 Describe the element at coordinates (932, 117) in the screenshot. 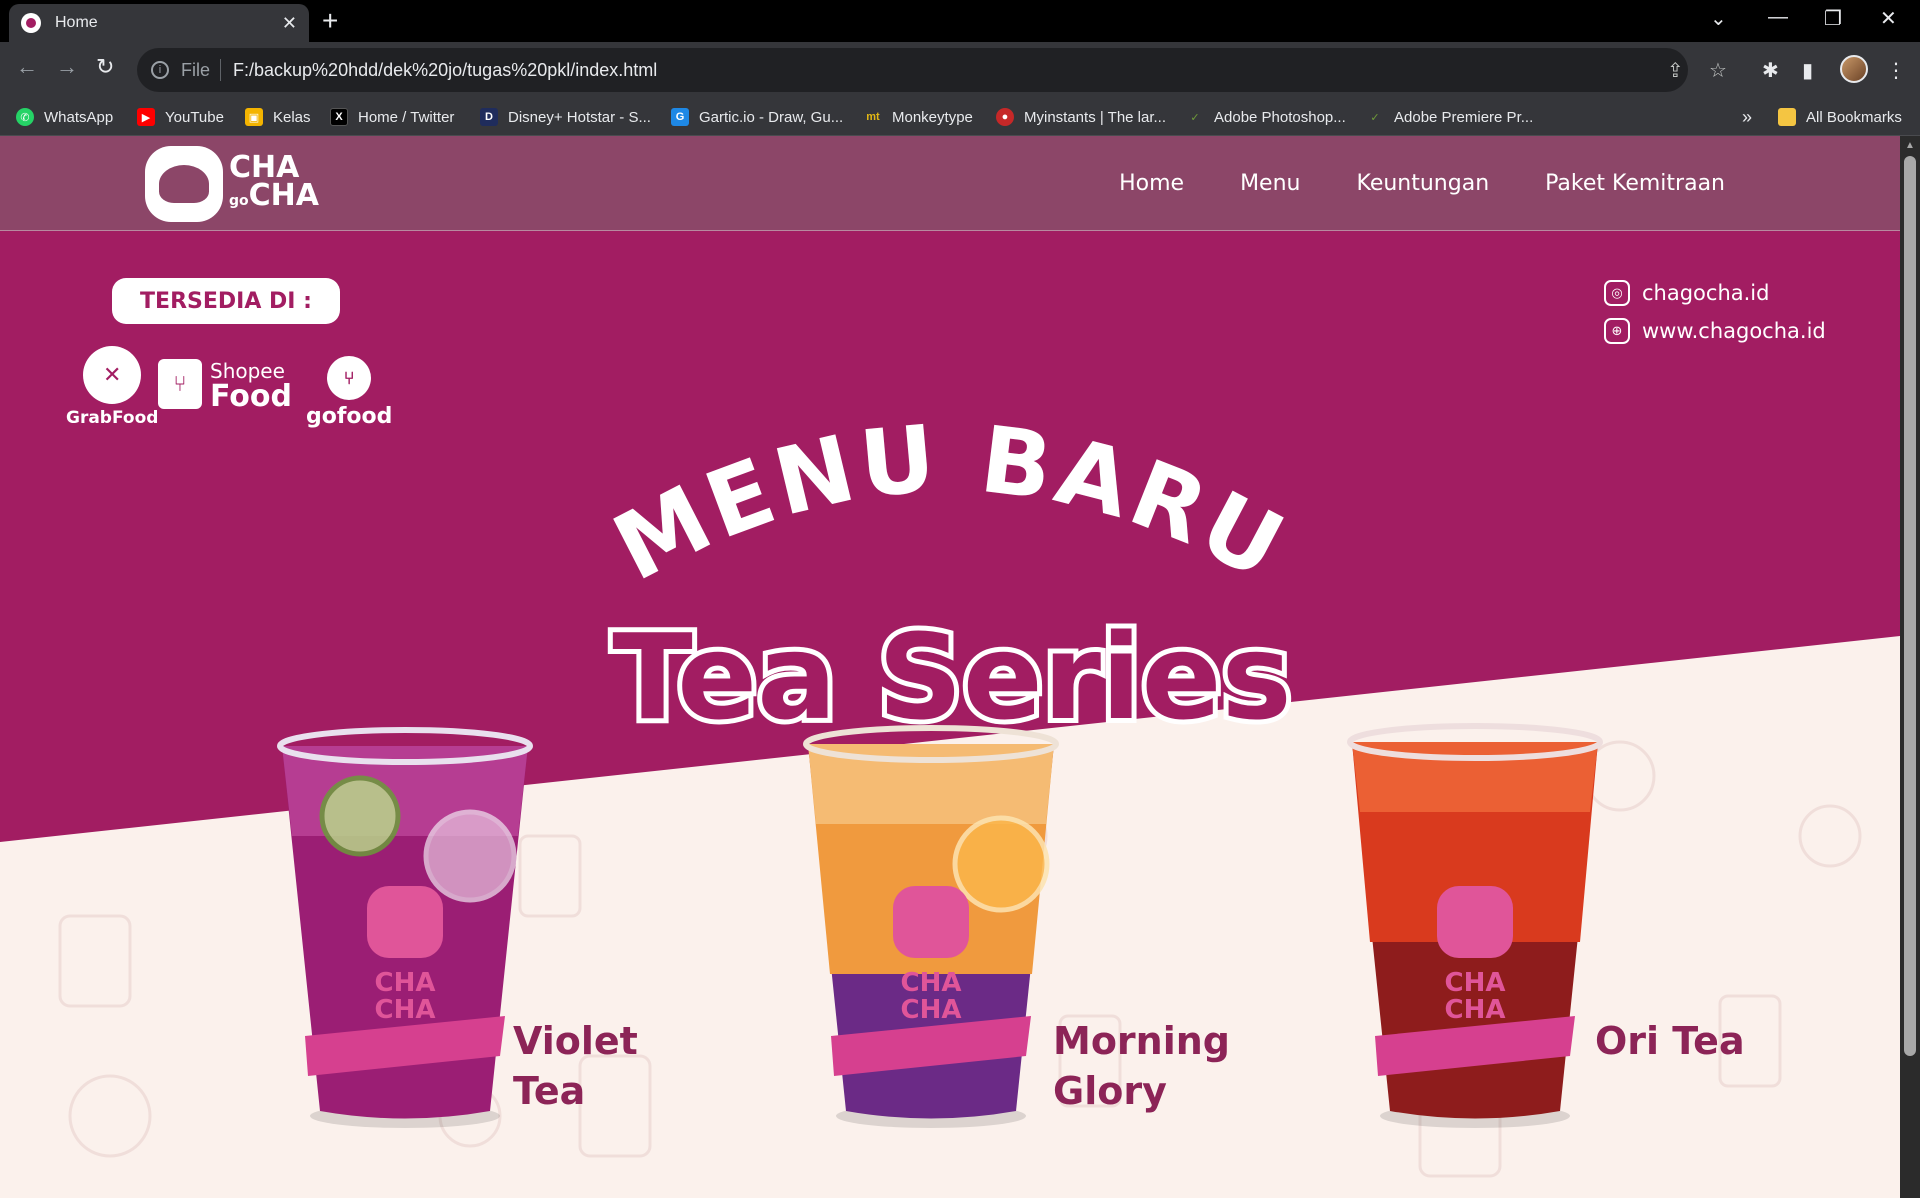

I see `bookmark-label: Monkeytype` at that location.